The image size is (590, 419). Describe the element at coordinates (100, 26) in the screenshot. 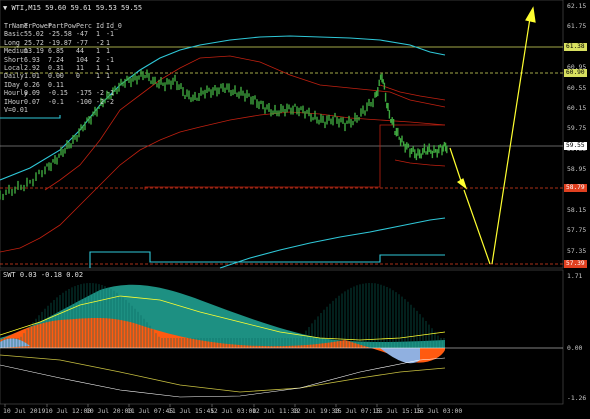

I see `table-cell: Id` at that location.